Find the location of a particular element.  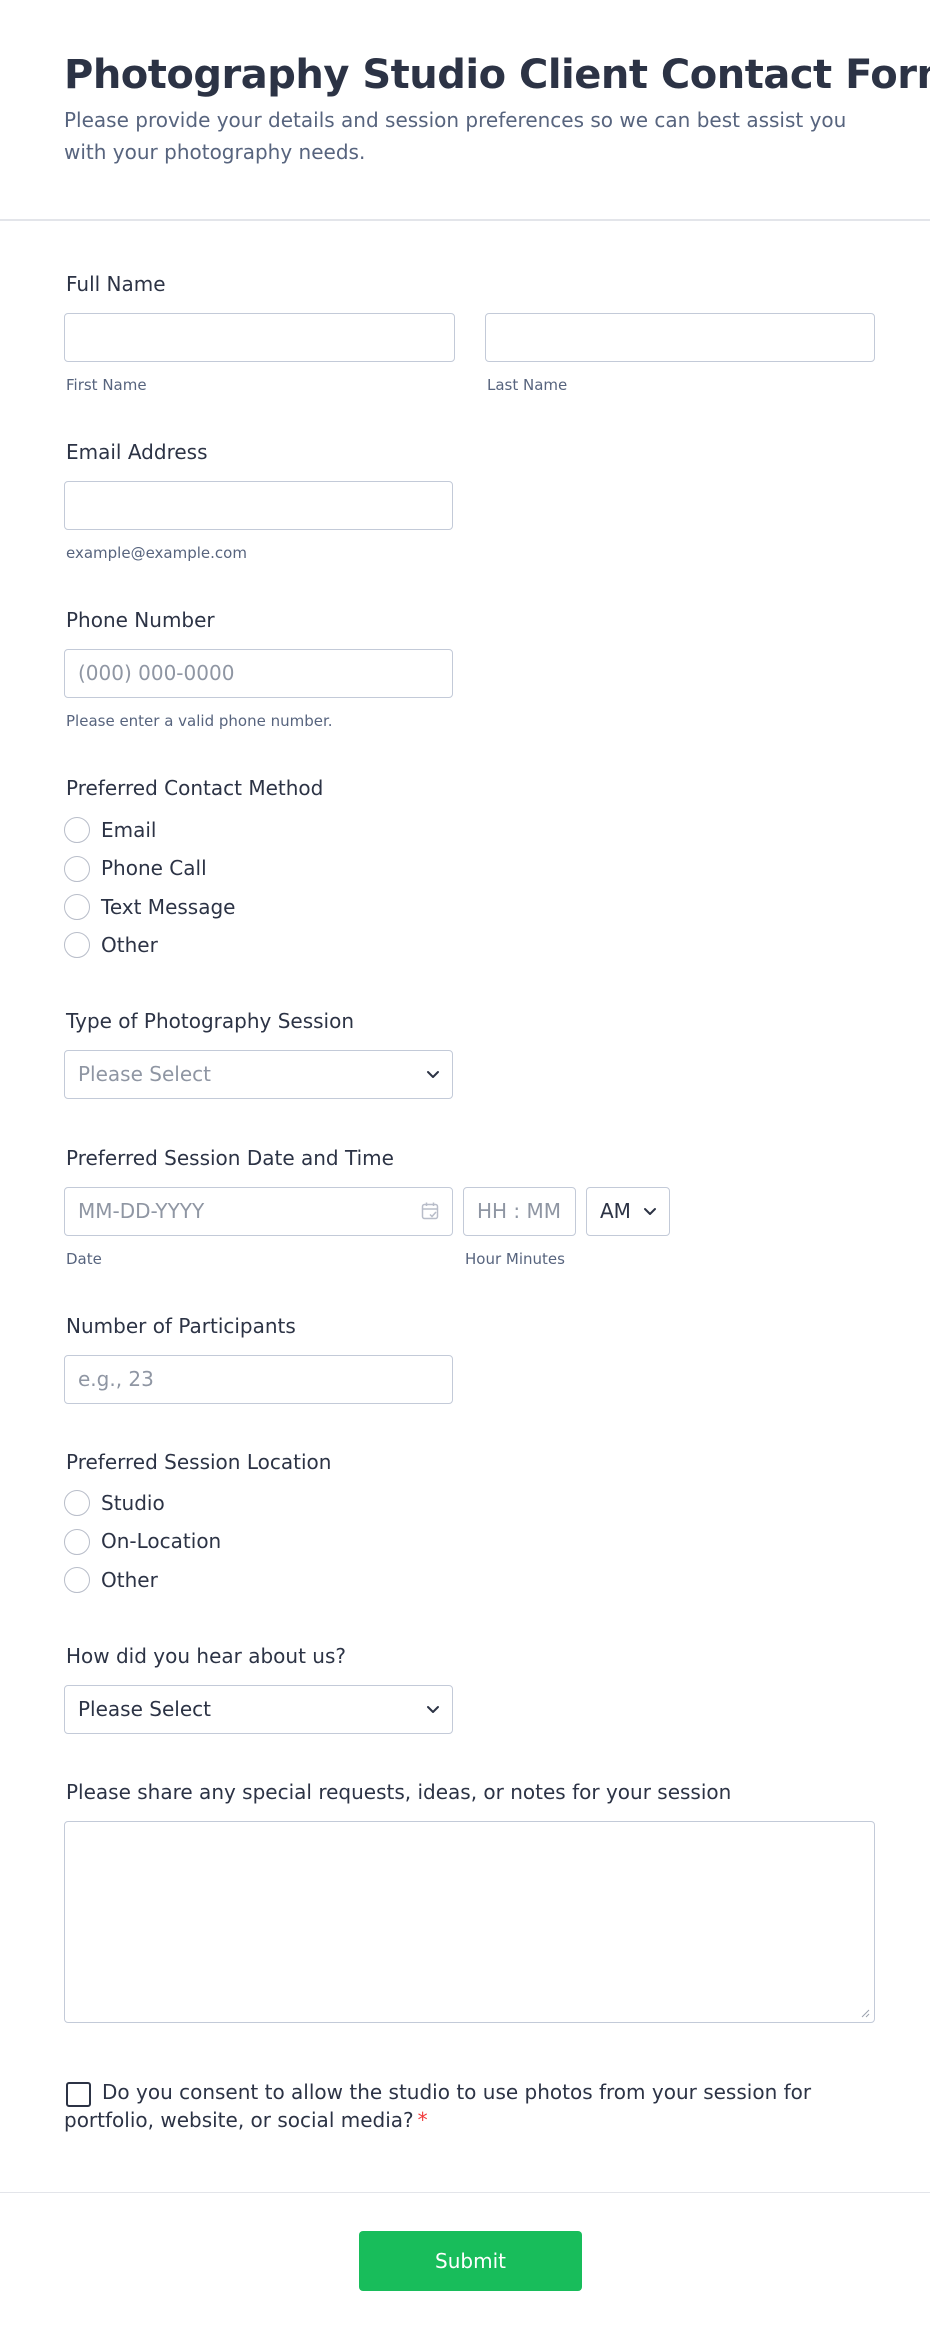

phone-input: (000) 000-0000 is located at coordinates (258, 673).